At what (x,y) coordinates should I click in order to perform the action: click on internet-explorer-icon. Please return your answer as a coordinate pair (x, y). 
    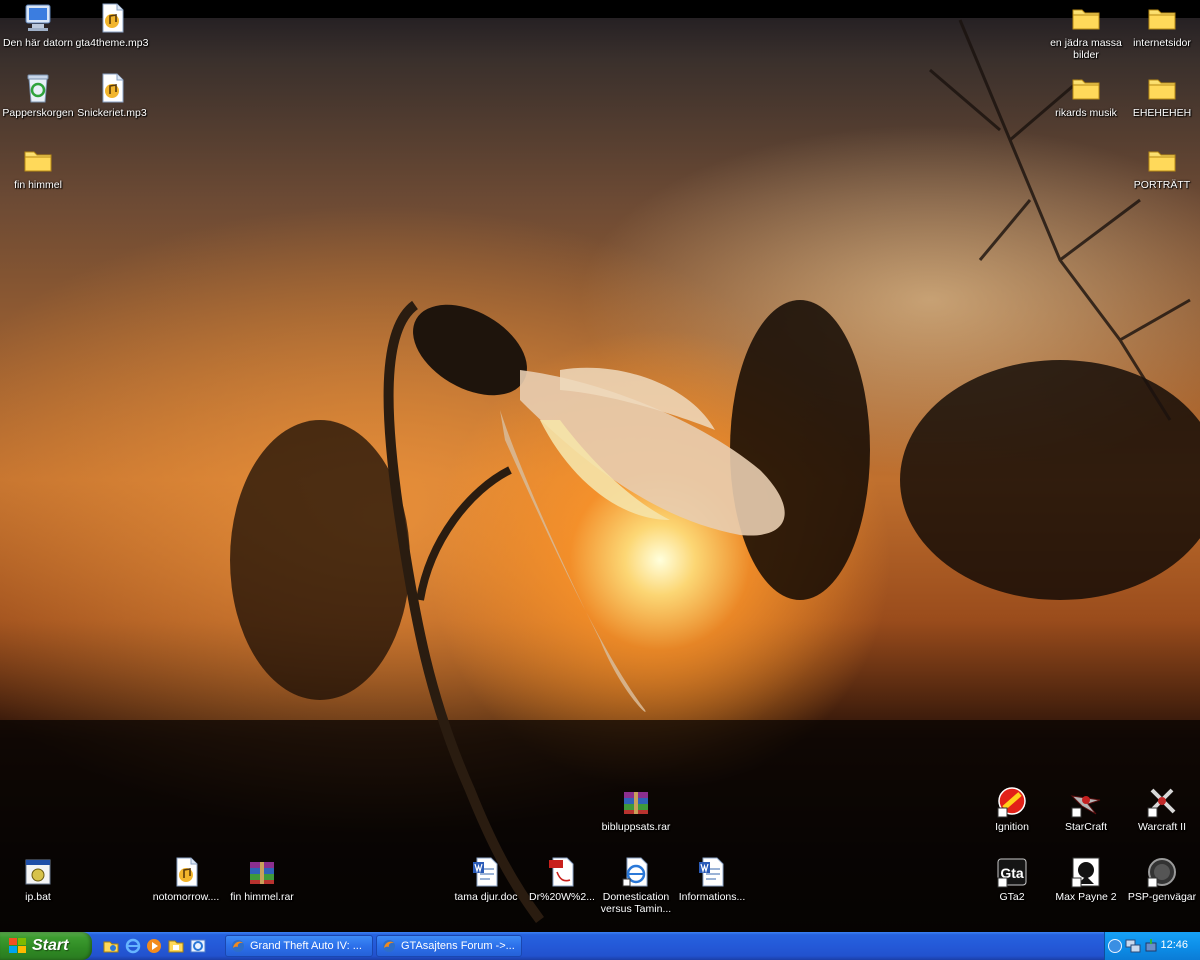
    Looking at the image, I should click on (133, 946).